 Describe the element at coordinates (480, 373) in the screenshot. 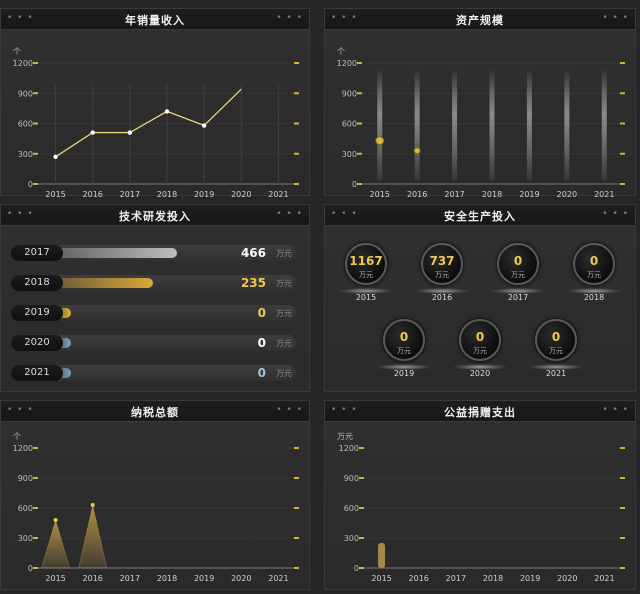

I see `orb-year: 2020` at that location.